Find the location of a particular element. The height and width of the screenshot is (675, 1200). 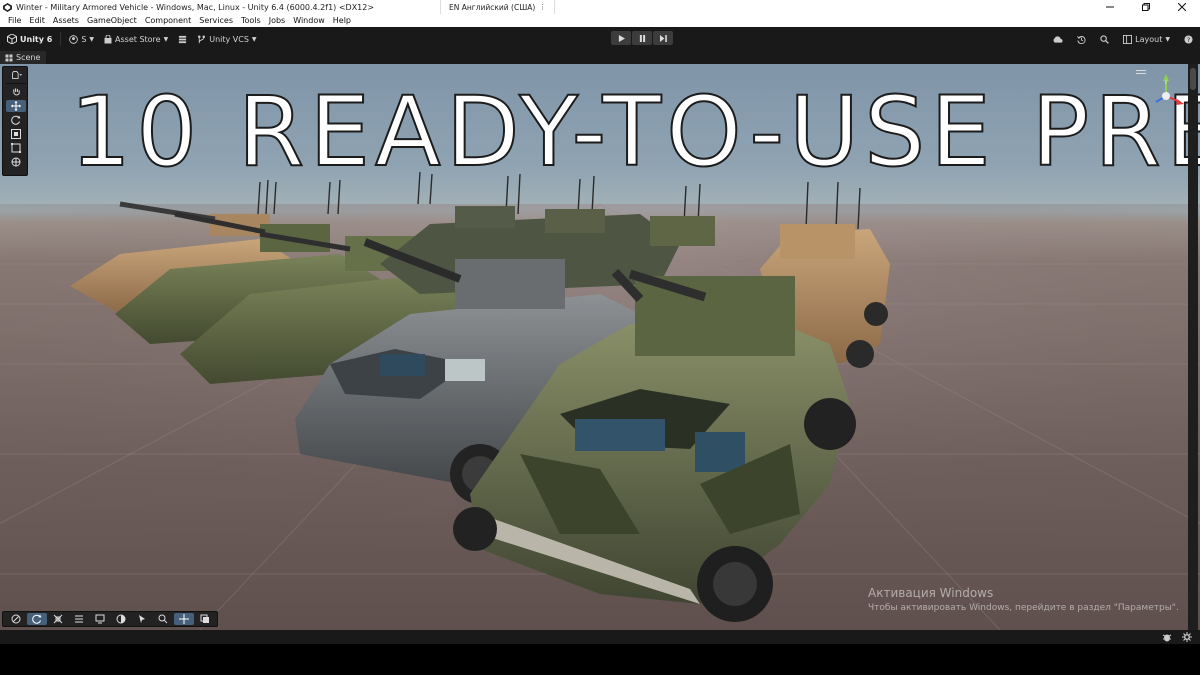

move-tool is located at coordinates (16, 106).